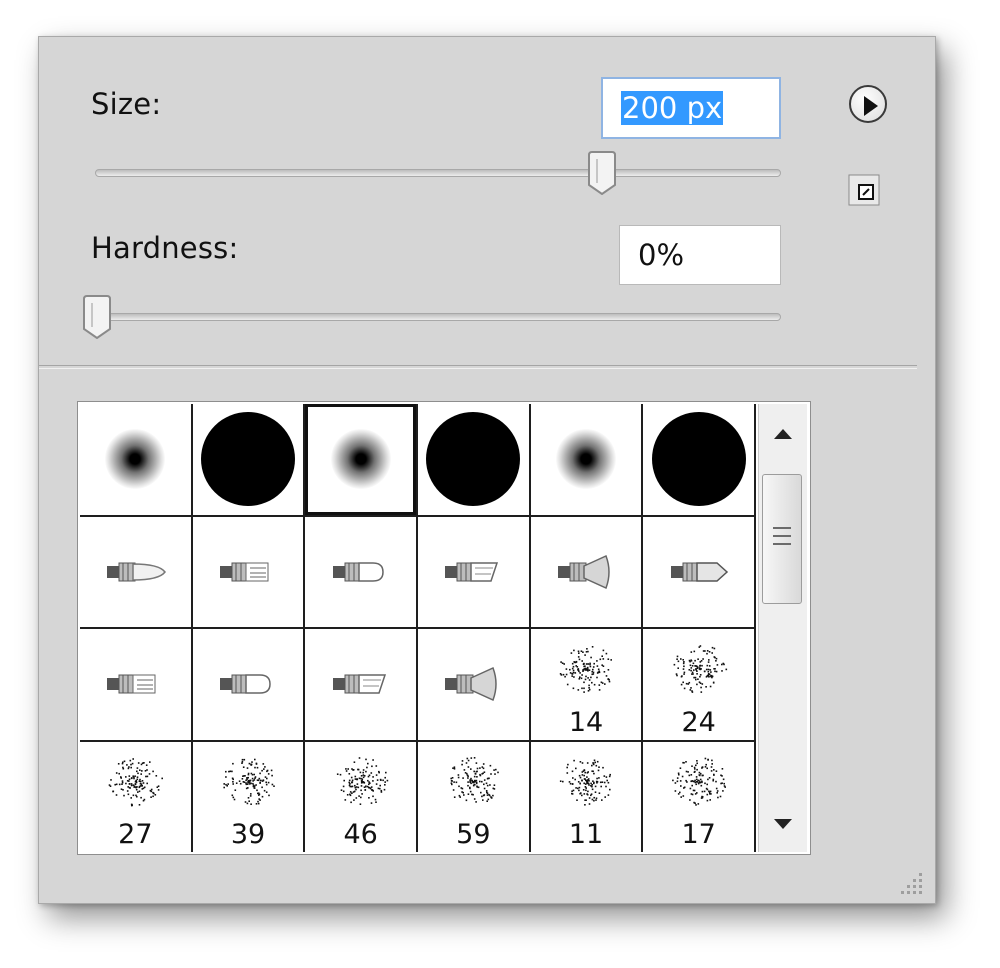 This screenshot has width=1000, height=968. What do you see at coordinates (586, 834) in the screenshot?
I see `brush-size-label: 11` at bounding box center [586, 834].